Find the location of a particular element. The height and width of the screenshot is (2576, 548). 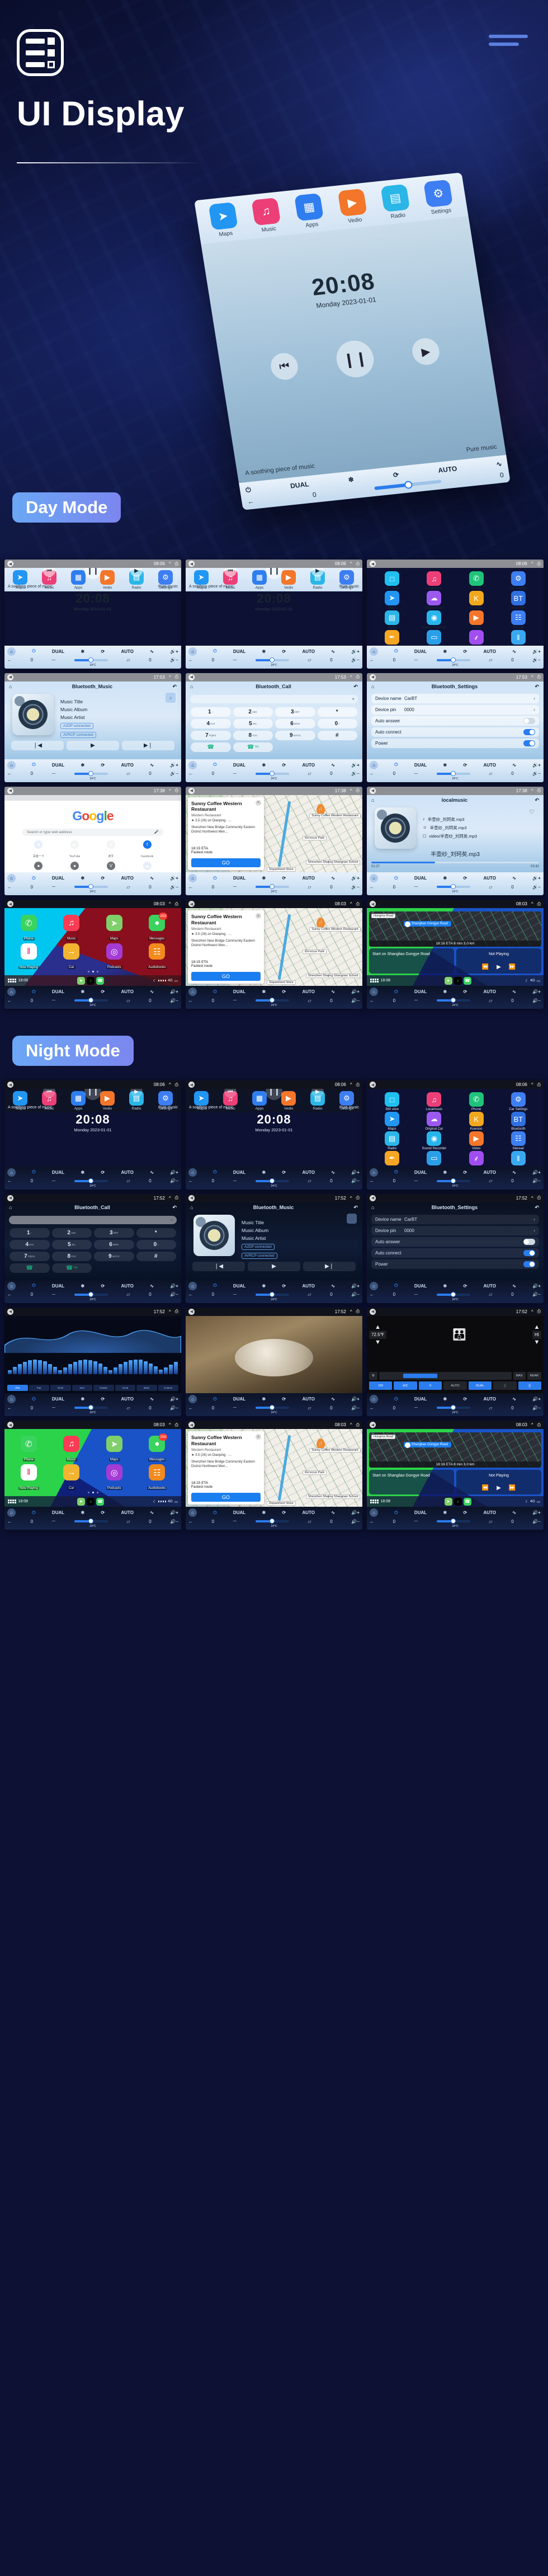

app-360-view: □ 360 view is located at coordinates (392, 1101).